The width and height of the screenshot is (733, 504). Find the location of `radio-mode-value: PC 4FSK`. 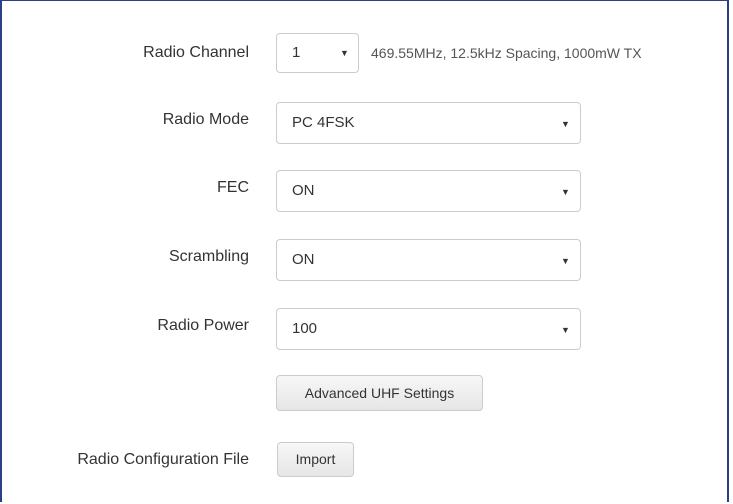

radio-mode-value: PC 4FSK is located at coordinates (323, 122).